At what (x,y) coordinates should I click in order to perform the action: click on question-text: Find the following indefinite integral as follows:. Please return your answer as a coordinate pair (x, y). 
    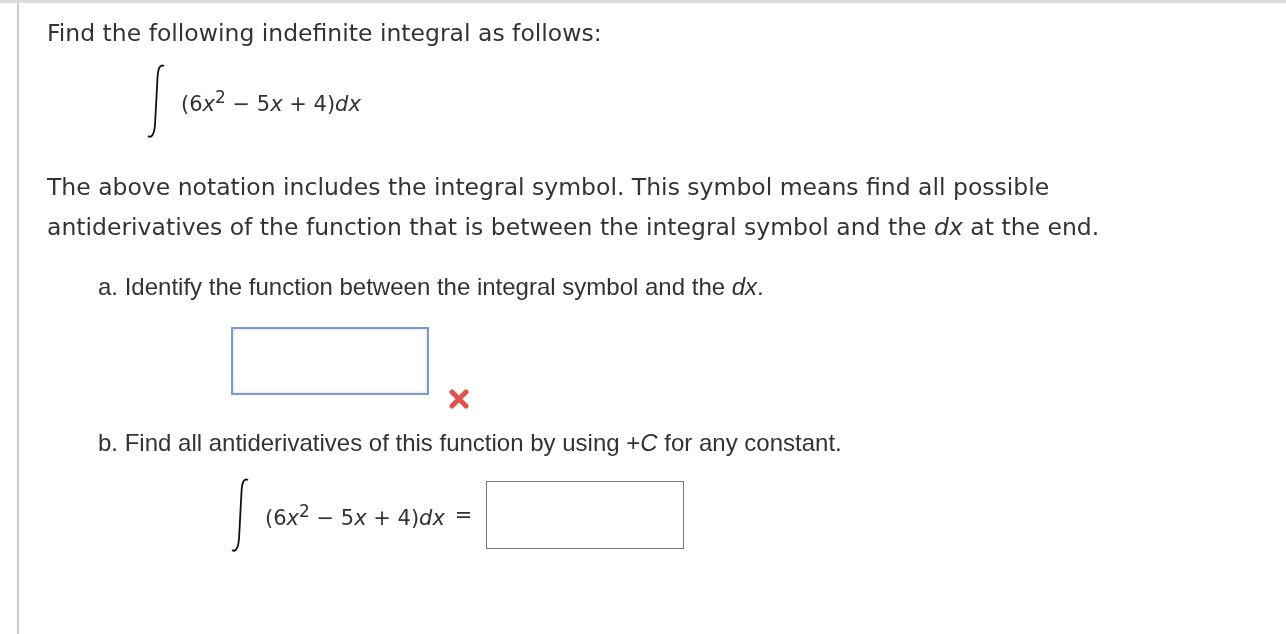
    Looking at the image, I should click on (325, 33).